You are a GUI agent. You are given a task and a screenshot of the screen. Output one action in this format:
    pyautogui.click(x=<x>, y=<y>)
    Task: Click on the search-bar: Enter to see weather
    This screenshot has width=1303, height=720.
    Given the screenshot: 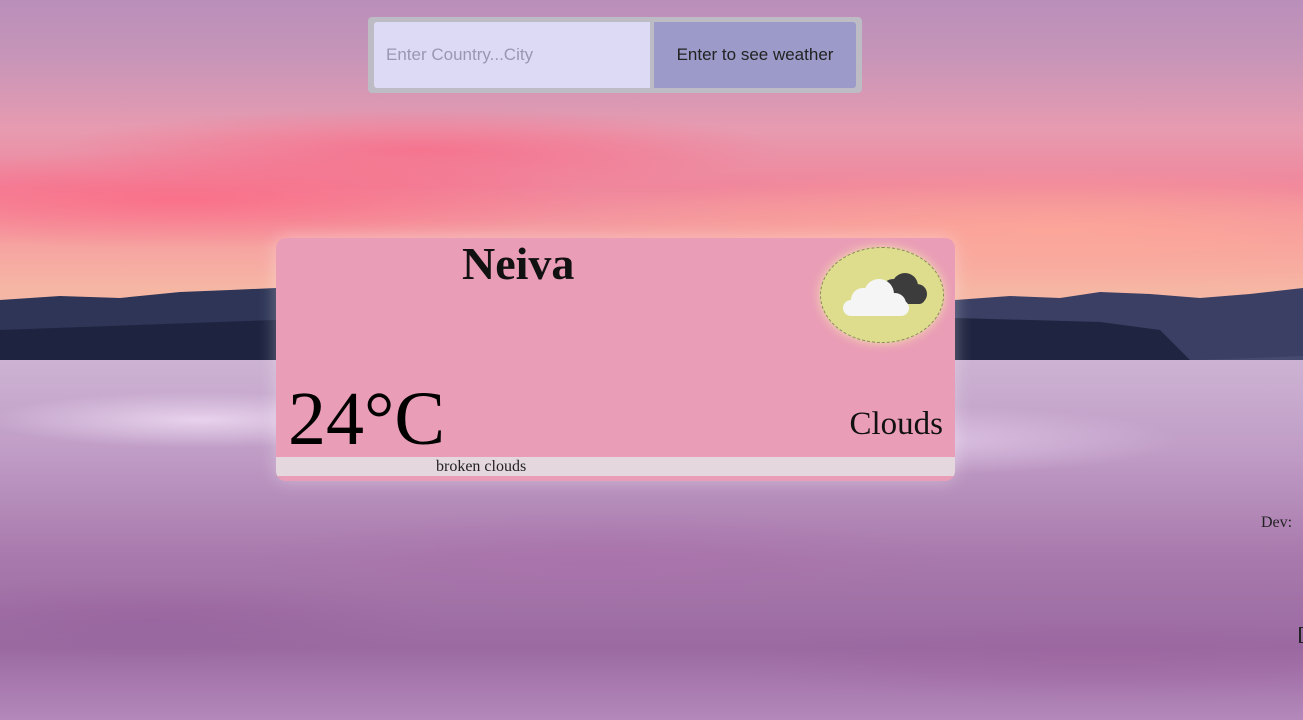 What is the action you would take?
    pyautogui.click(x=615, y=55)
    